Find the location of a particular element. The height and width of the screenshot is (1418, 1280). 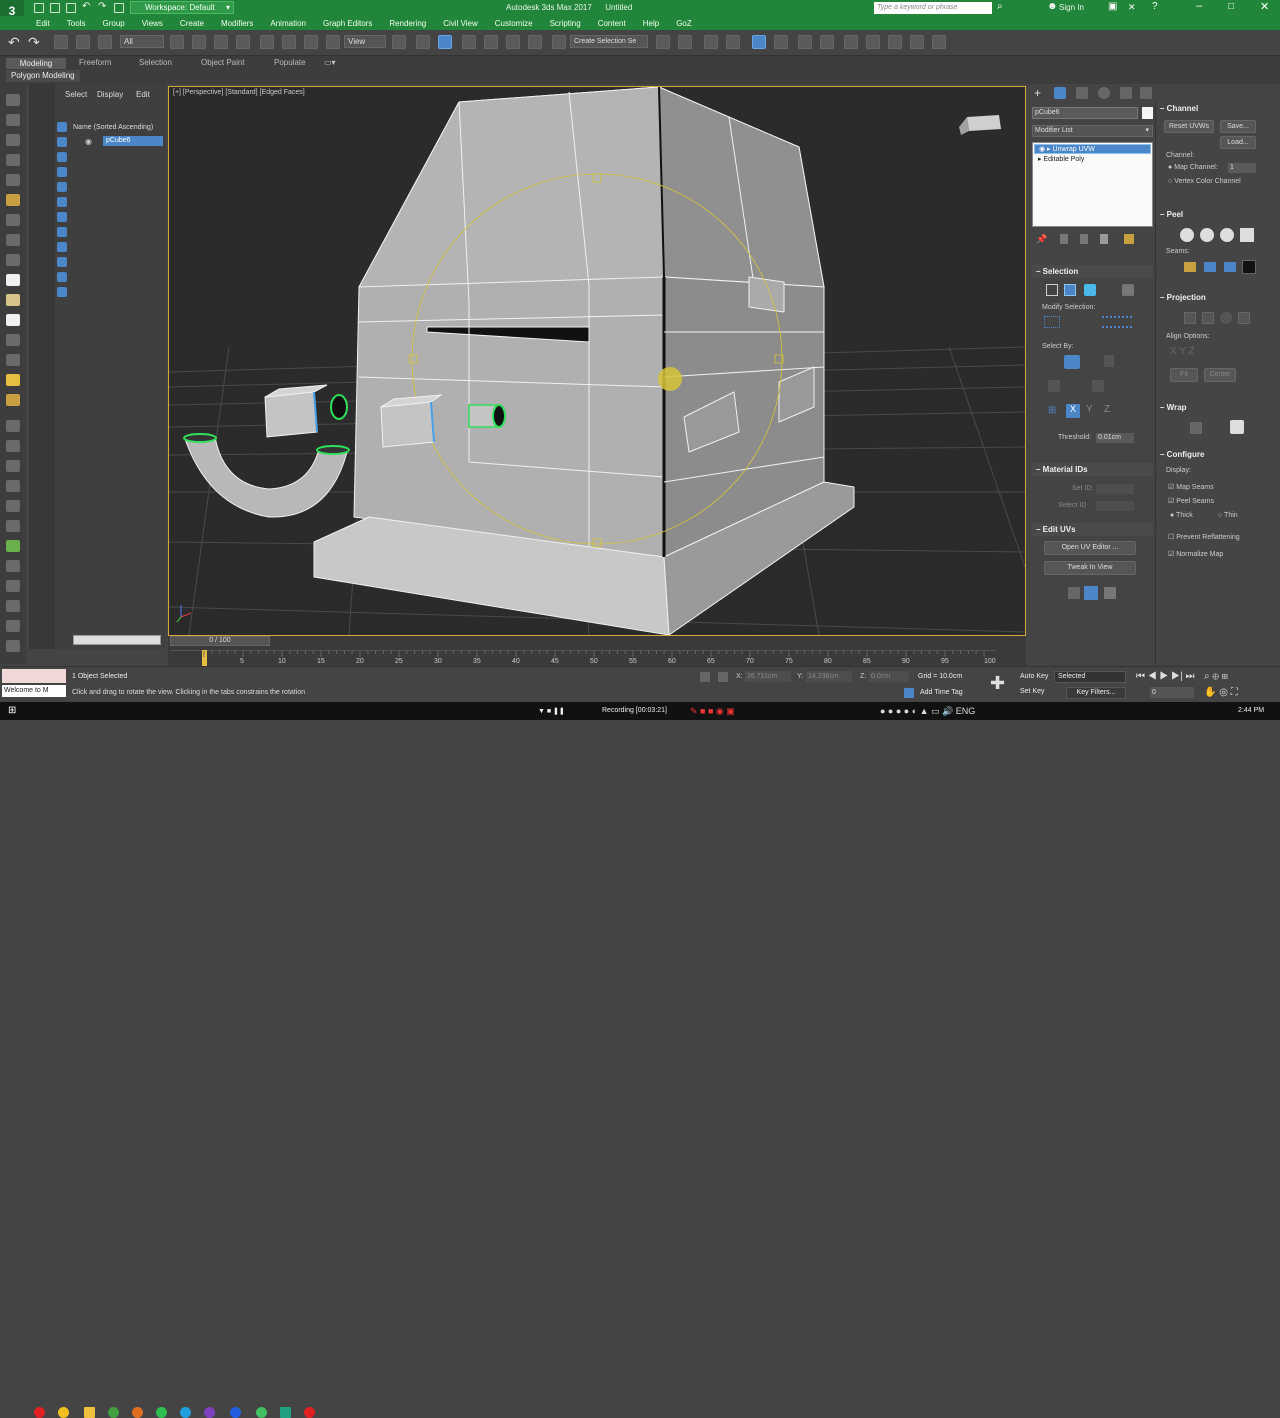

bind-space-warp-icon is located at coordinates (105, 42).